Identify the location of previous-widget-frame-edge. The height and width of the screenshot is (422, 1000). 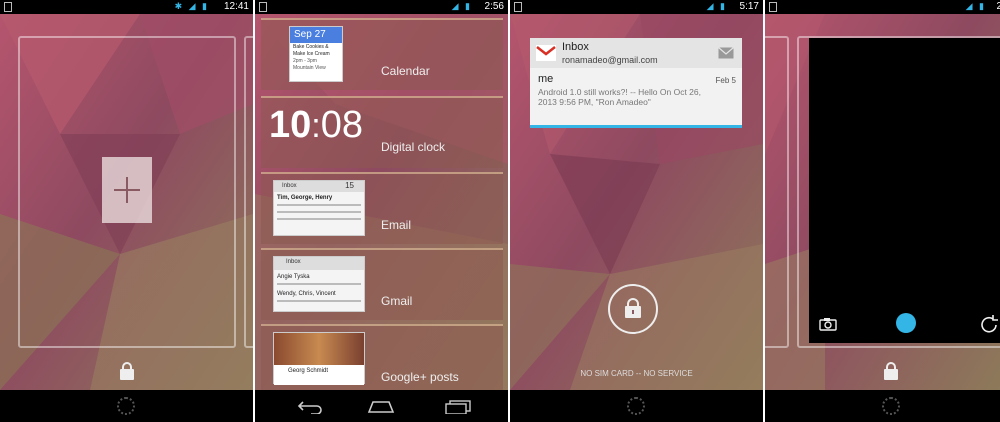
(777, 192).